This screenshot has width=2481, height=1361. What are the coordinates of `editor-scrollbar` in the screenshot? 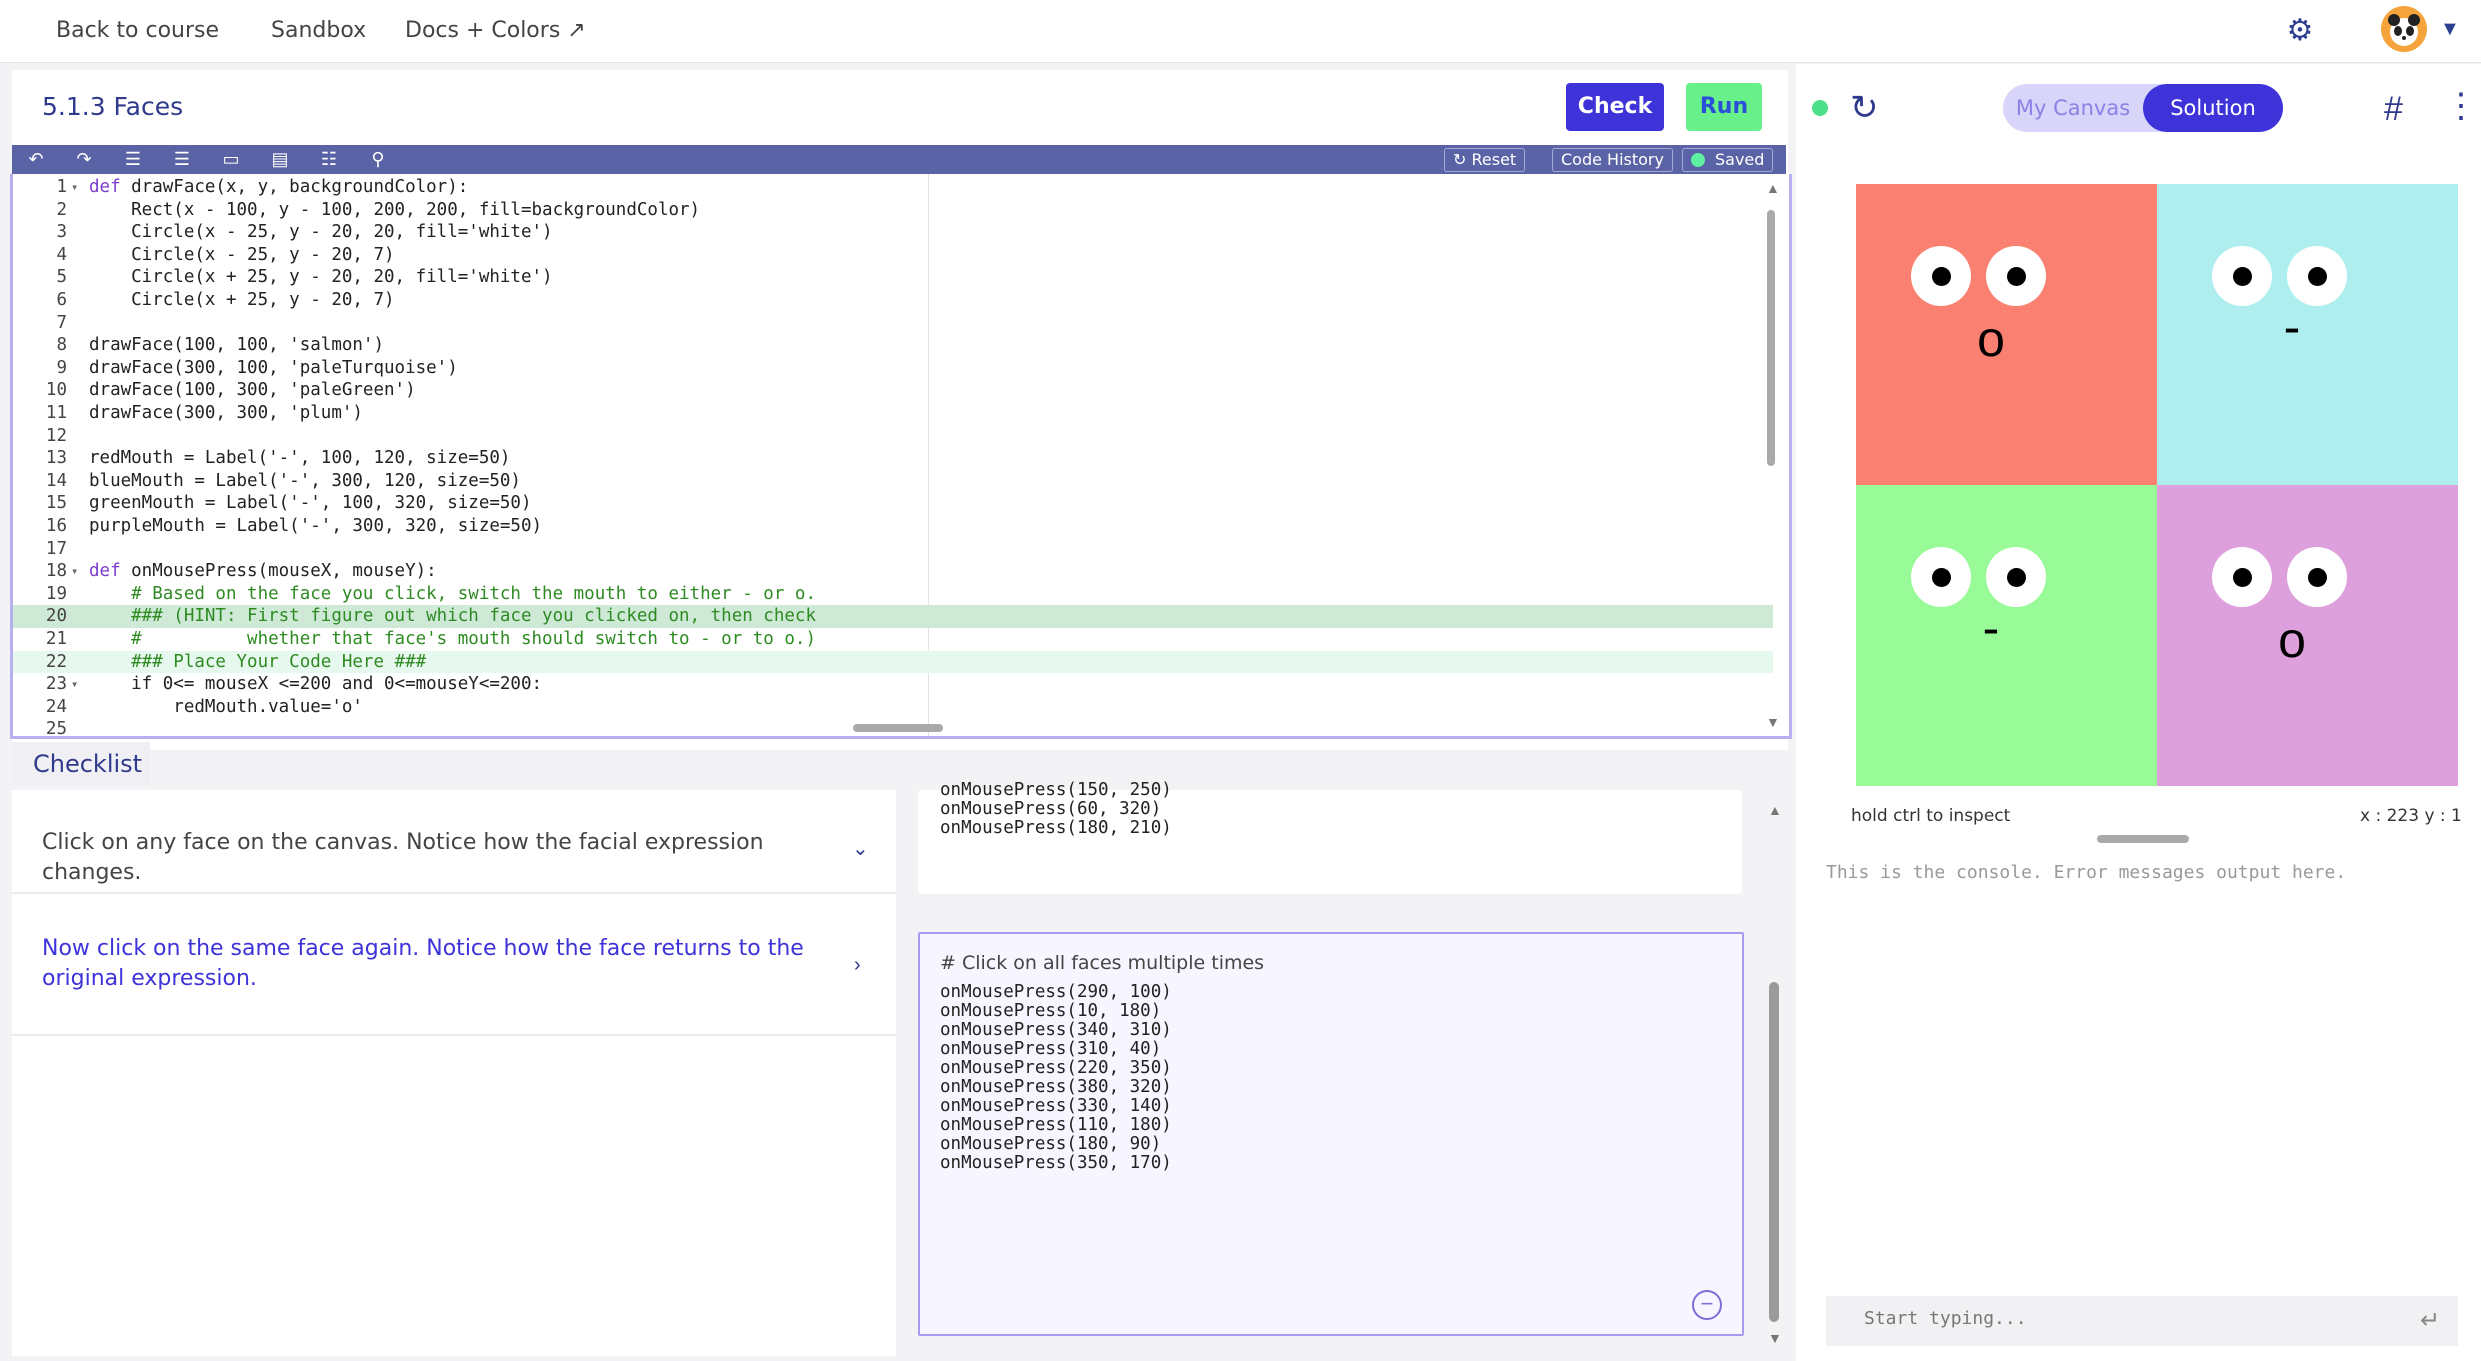 It's located at (1771, 338).